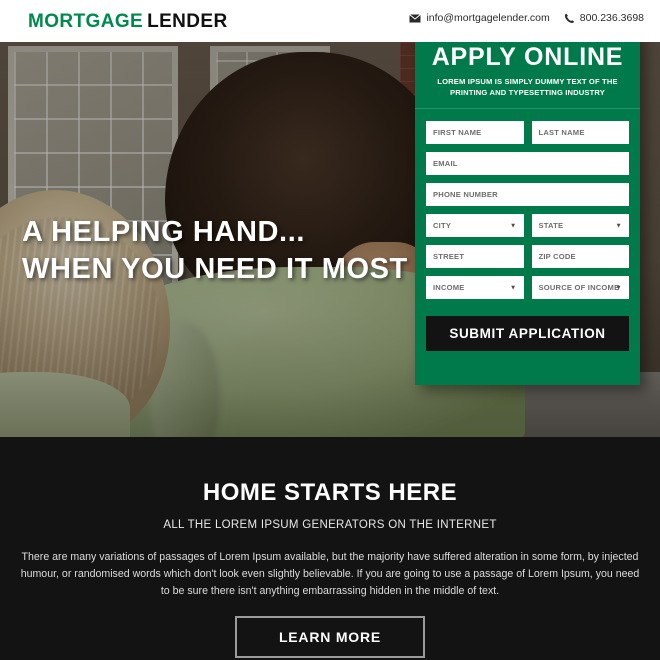 This screenshot has height=660, width=660. I want to click on form-title: APPLY ONLINE, so click(527, 57).